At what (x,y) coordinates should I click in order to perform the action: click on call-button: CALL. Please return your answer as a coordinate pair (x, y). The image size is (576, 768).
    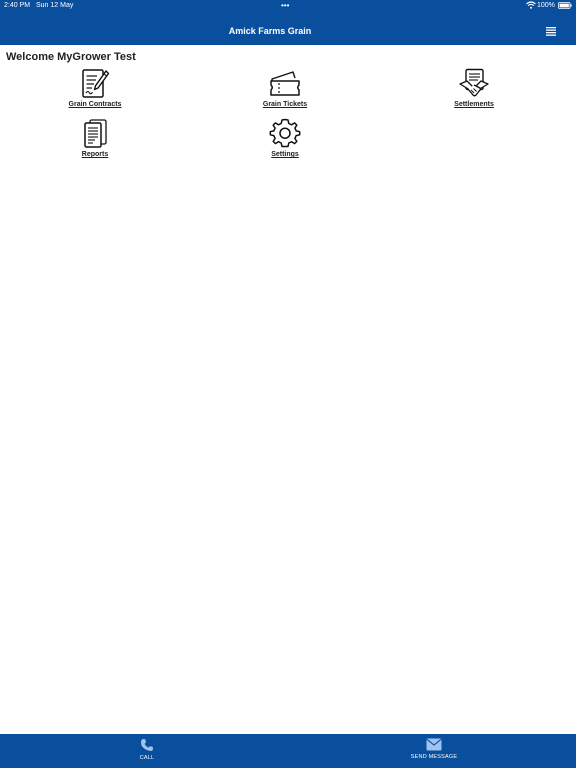
    Looking at the image, I should click on (147, 752).